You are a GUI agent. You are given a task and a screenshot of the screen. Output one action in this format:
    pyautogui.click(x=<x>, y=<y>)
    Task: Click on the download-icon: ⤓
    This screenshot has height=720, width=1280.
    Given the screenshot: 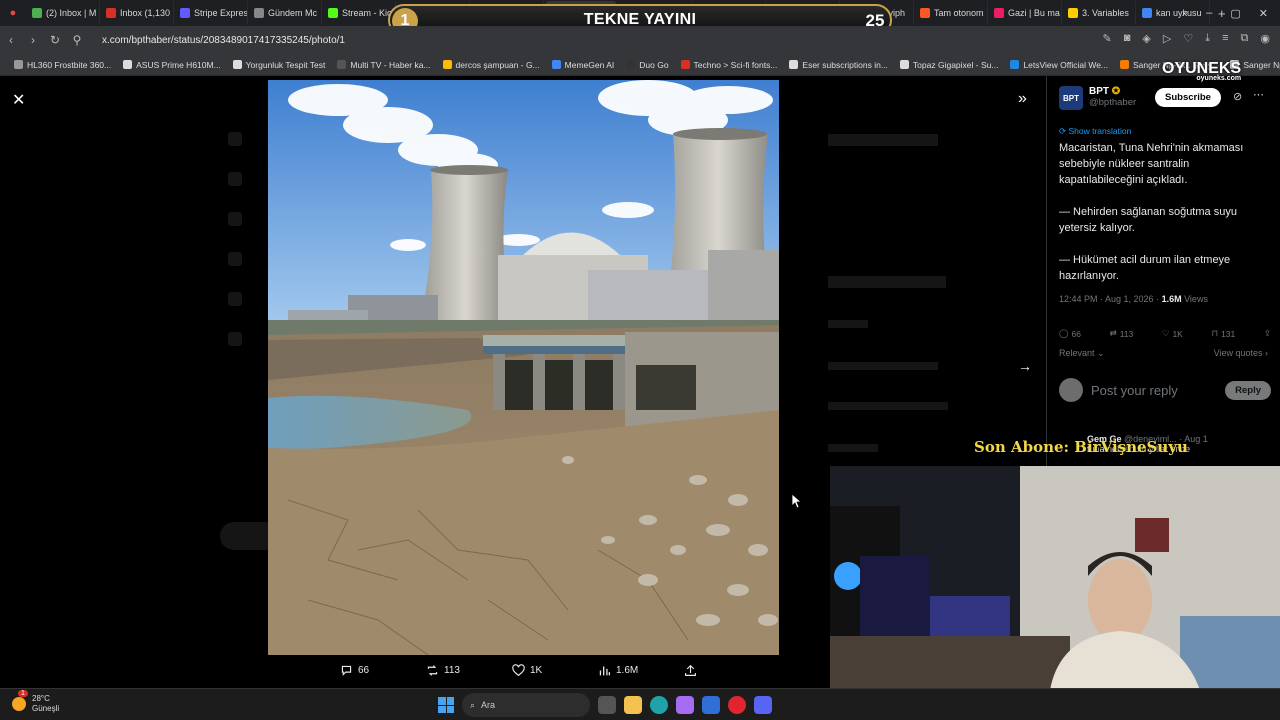 What is the action you would take?
    pyautogui.click(x=1207, y=38)
    